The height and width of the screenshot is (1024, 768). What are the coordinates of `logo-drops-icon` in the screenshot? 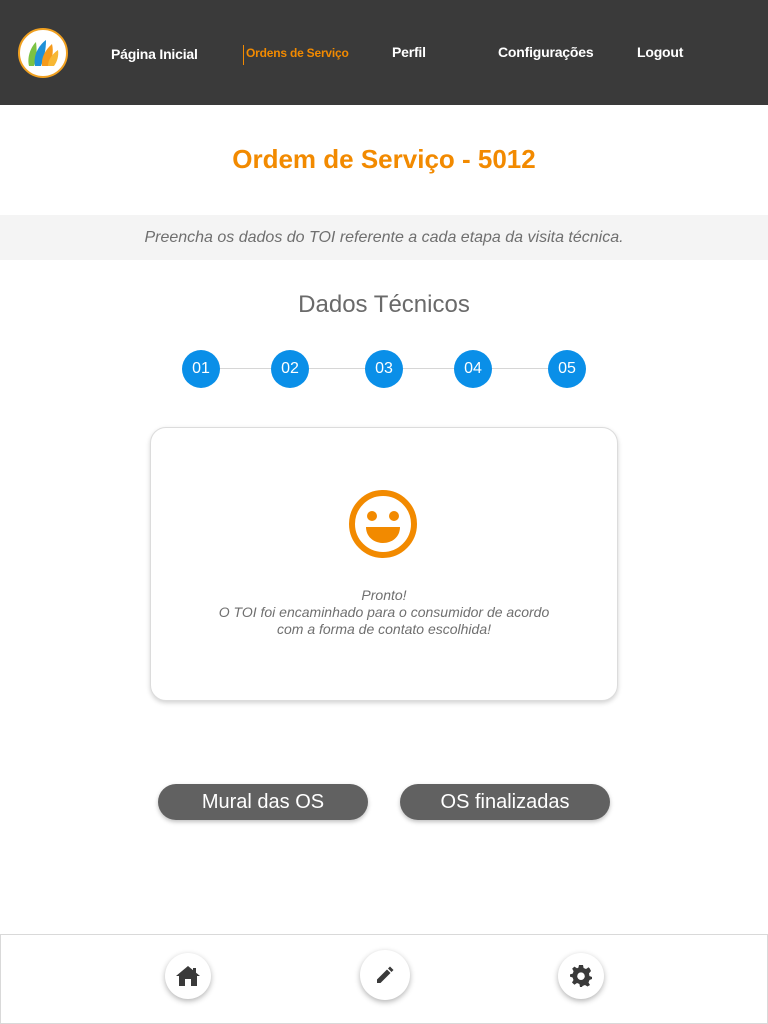 It's located at (43, 53).